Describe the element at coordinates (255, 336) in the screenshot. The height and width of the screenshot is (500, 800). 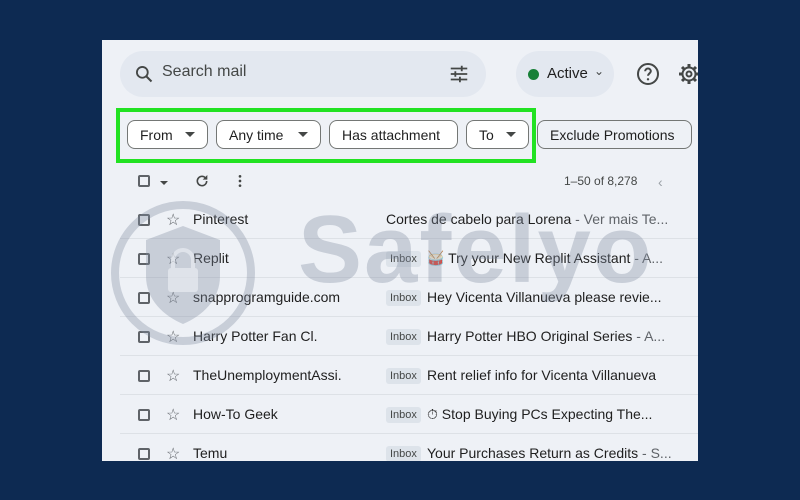
I see `email-sender: Harry Potter Fan Cl.` at that location.